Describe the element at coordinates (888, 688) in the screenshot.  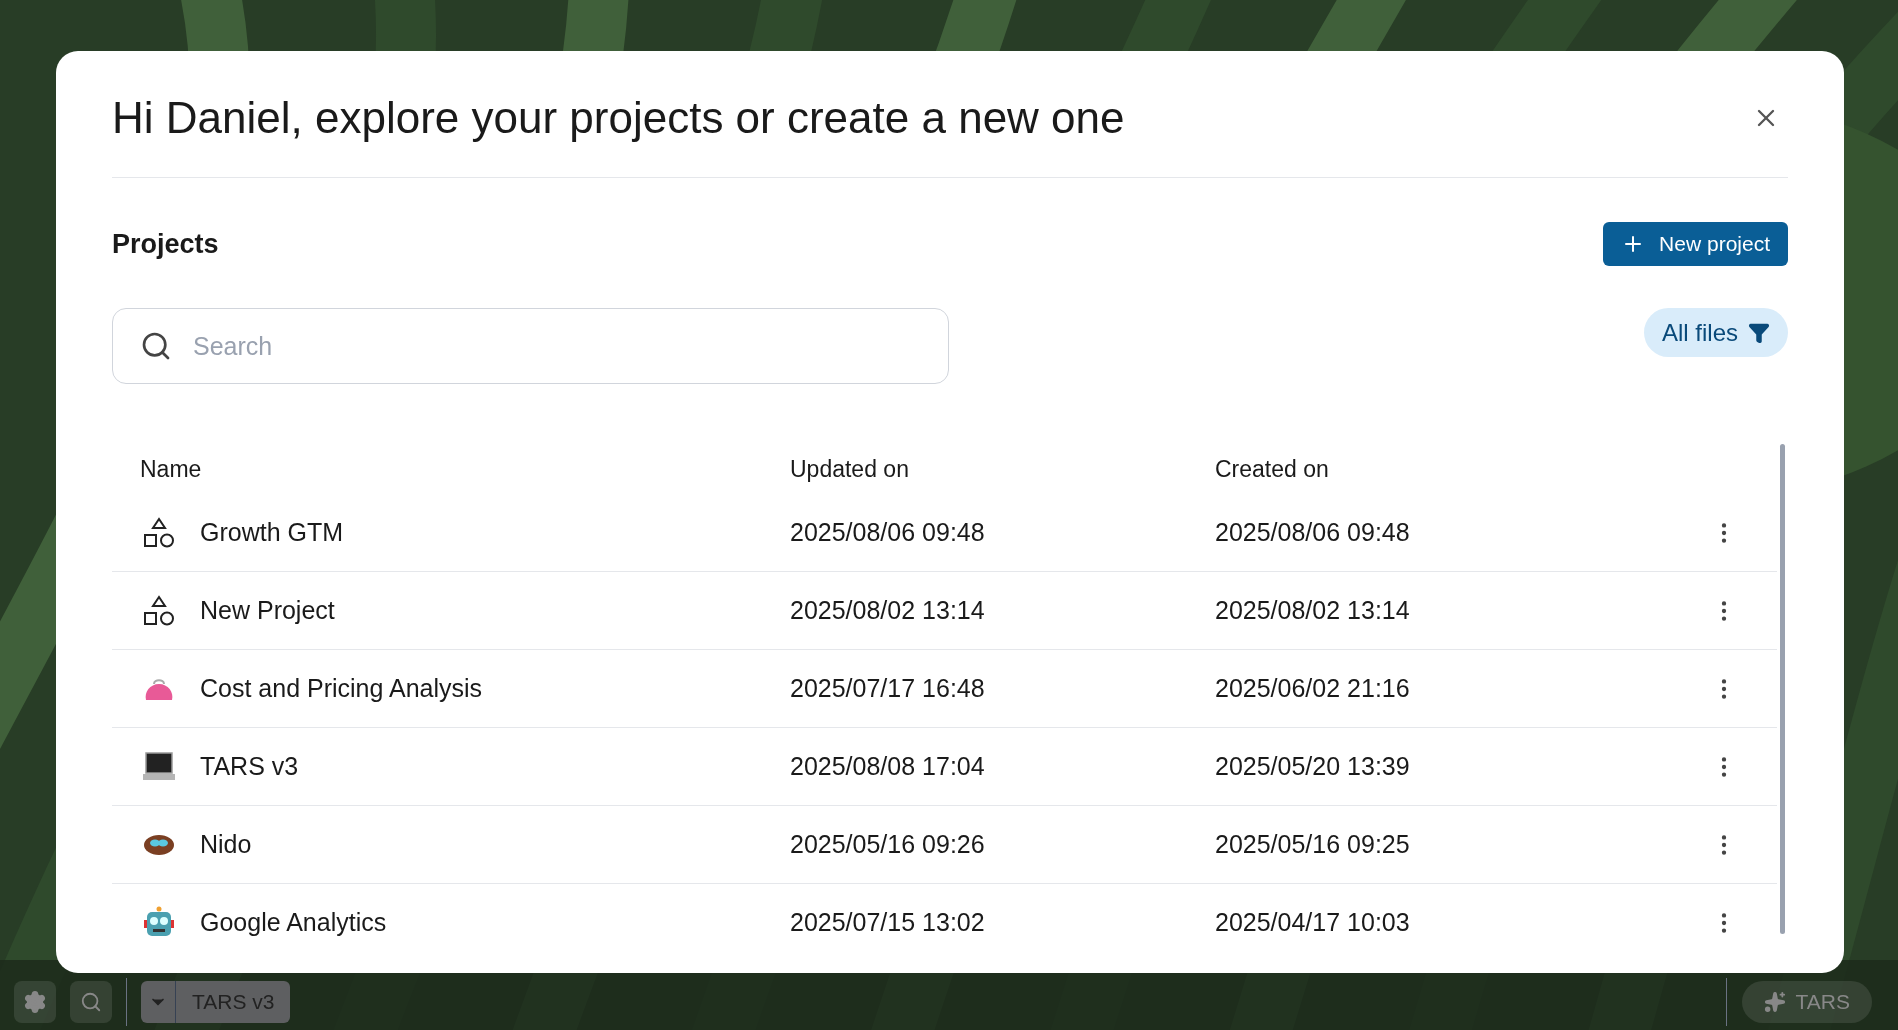
I see `updated-date: 2025/07/17 16:48` at that location.